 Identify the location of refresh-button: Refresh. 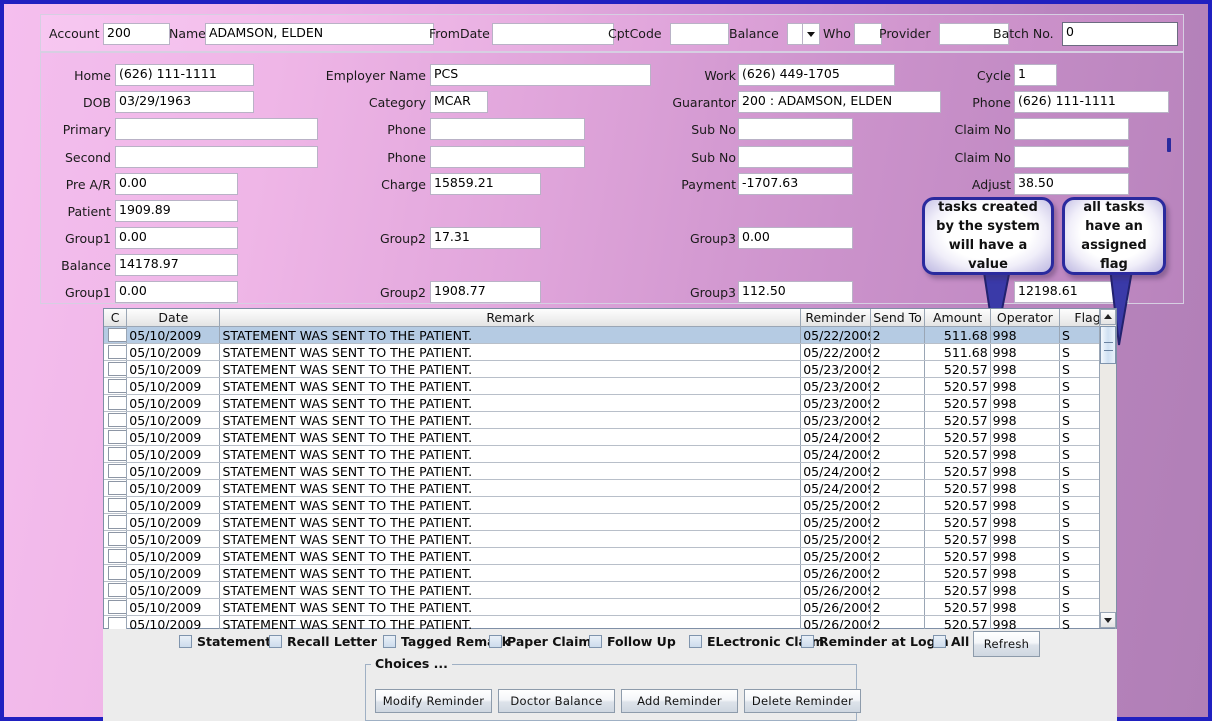
(1006, 644).